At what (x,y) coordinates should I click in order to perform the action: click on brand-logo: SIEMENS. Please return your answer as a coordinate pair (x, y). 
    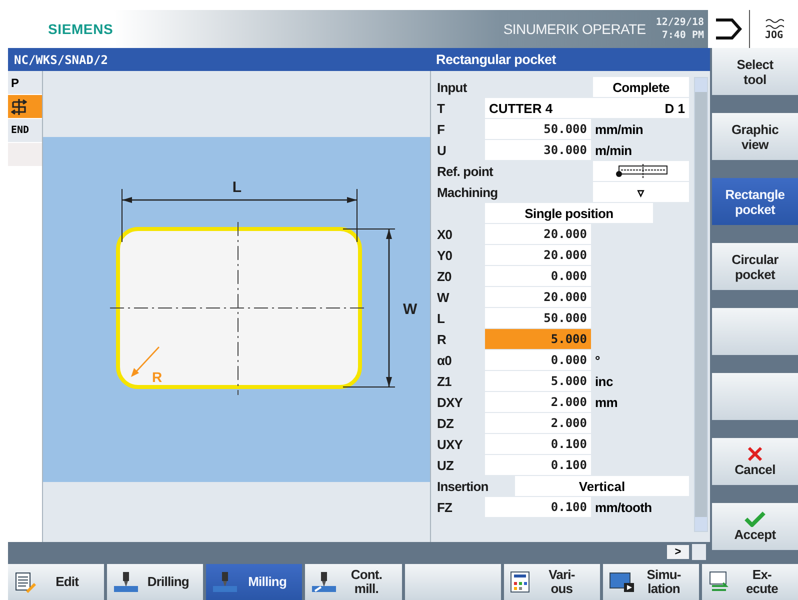
    Looking at the image, I should click on (81, 29).